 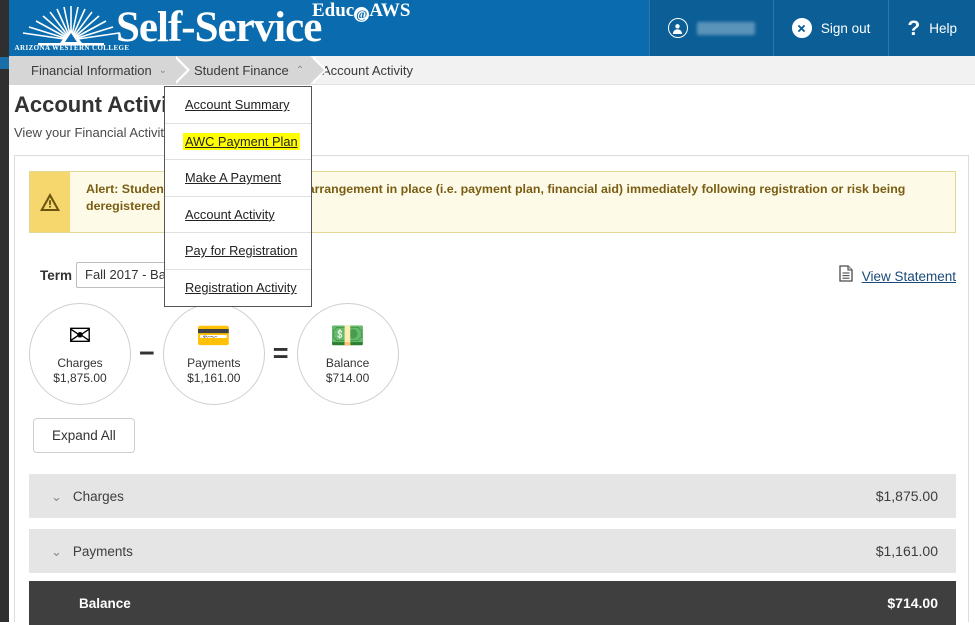 What do you see at coordinates (214, 335) in the screenshot?
I see `check-pen-icon: 💳` at bounding box center [214, 335].